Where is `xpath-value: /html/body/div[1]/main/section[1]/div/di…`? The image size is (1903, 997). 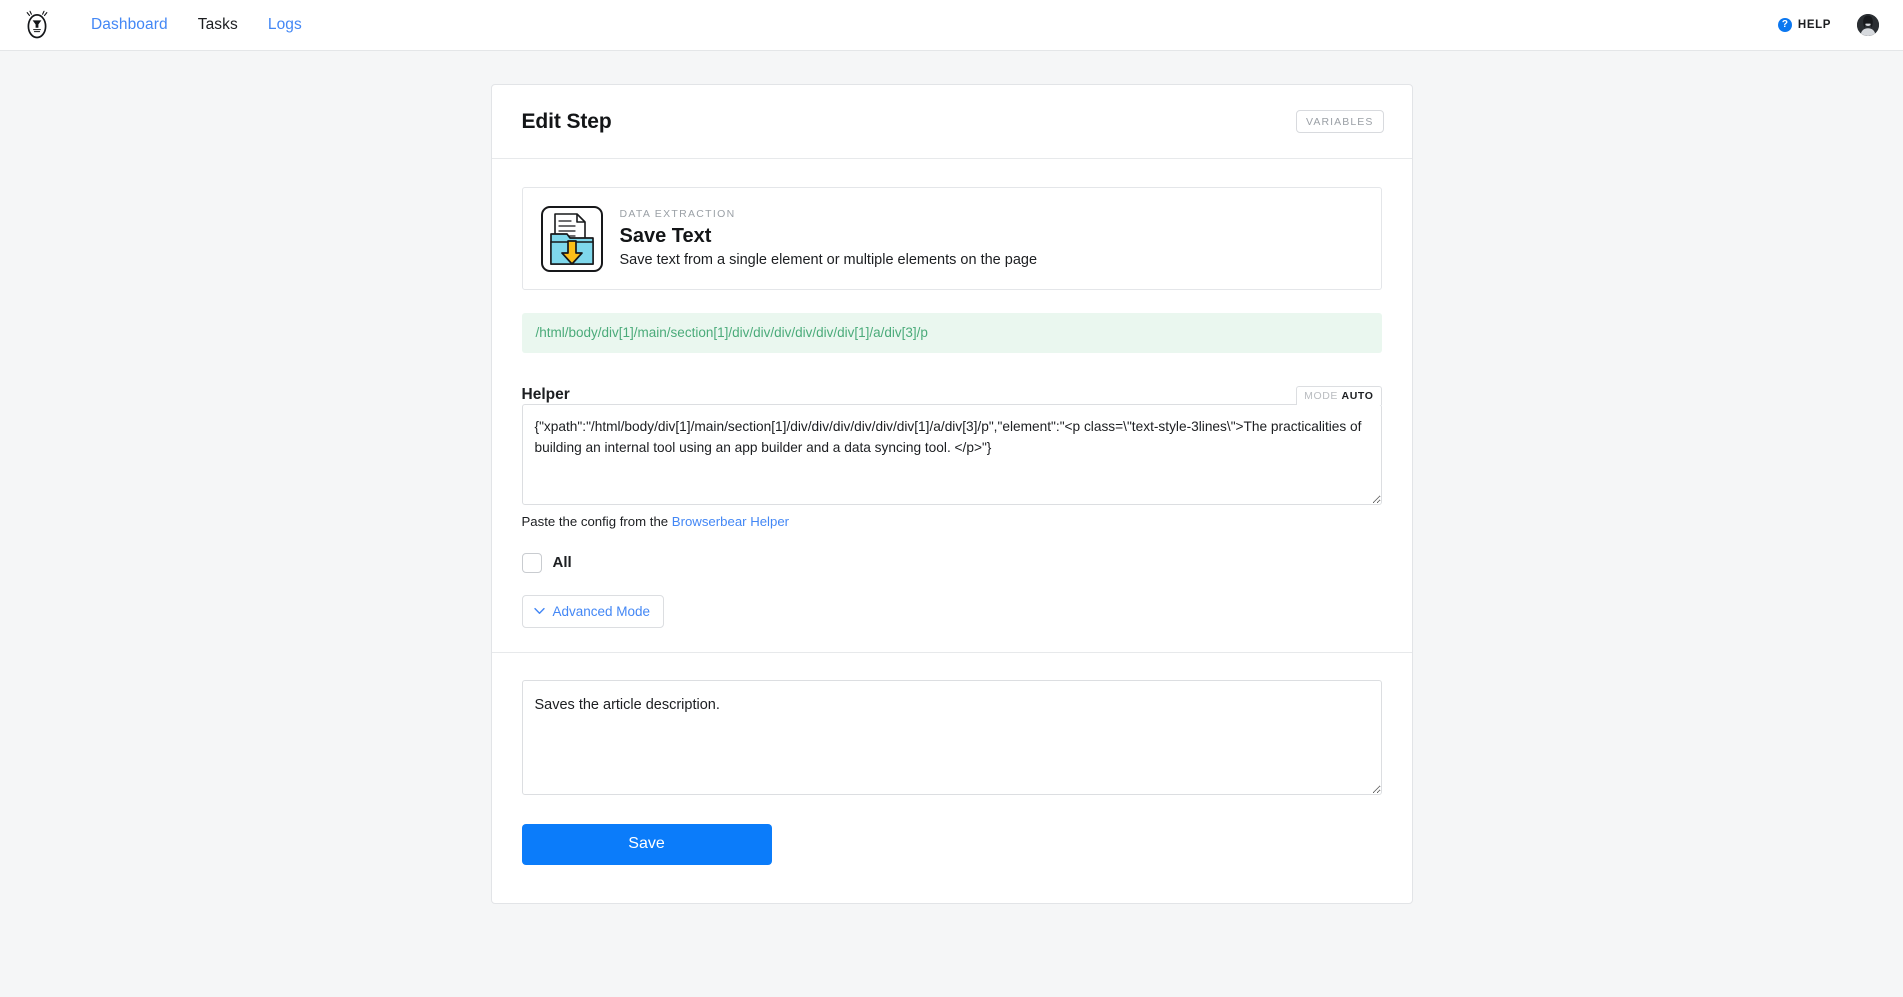
xpath-value: /html/body/div[1]/main/section[1]/div/di… is located at coordinates (951, 333).